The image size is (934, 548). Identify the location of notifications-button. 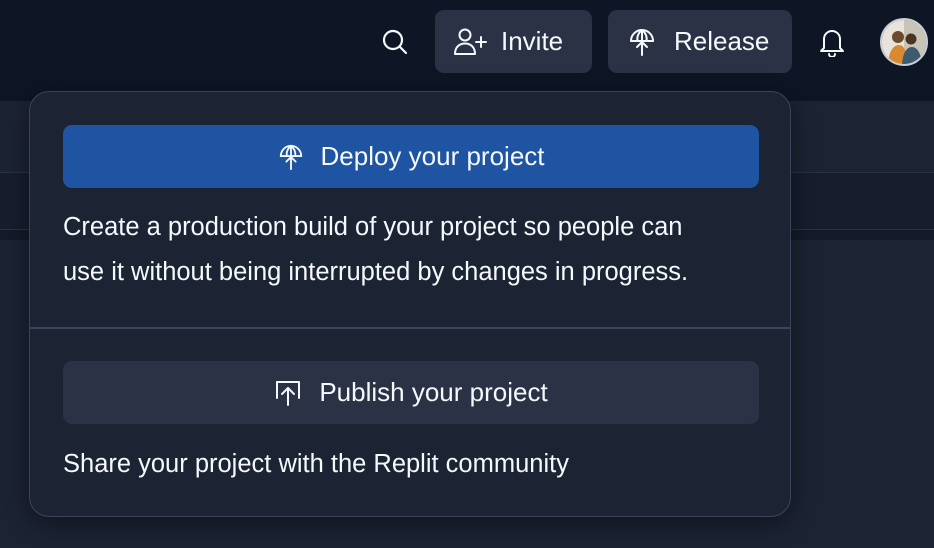
(832, 42).